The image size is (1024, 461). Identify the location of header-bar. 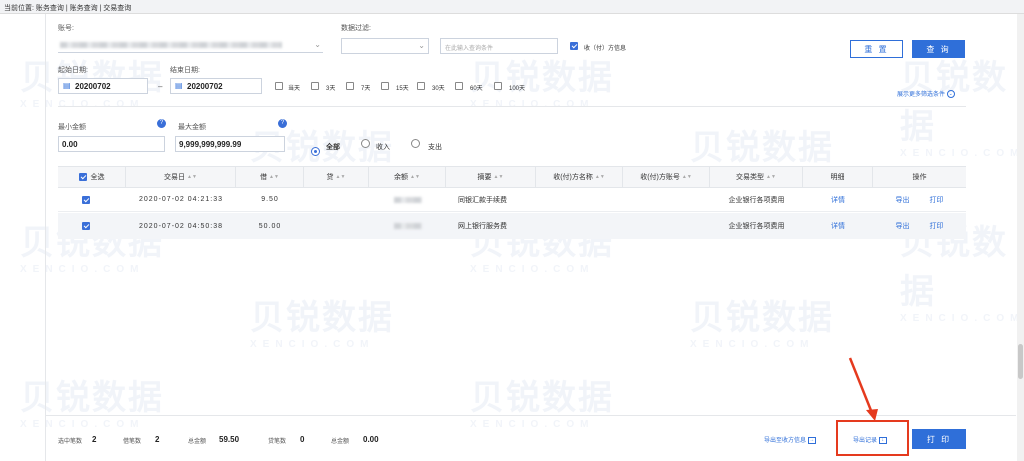
(512, 7).